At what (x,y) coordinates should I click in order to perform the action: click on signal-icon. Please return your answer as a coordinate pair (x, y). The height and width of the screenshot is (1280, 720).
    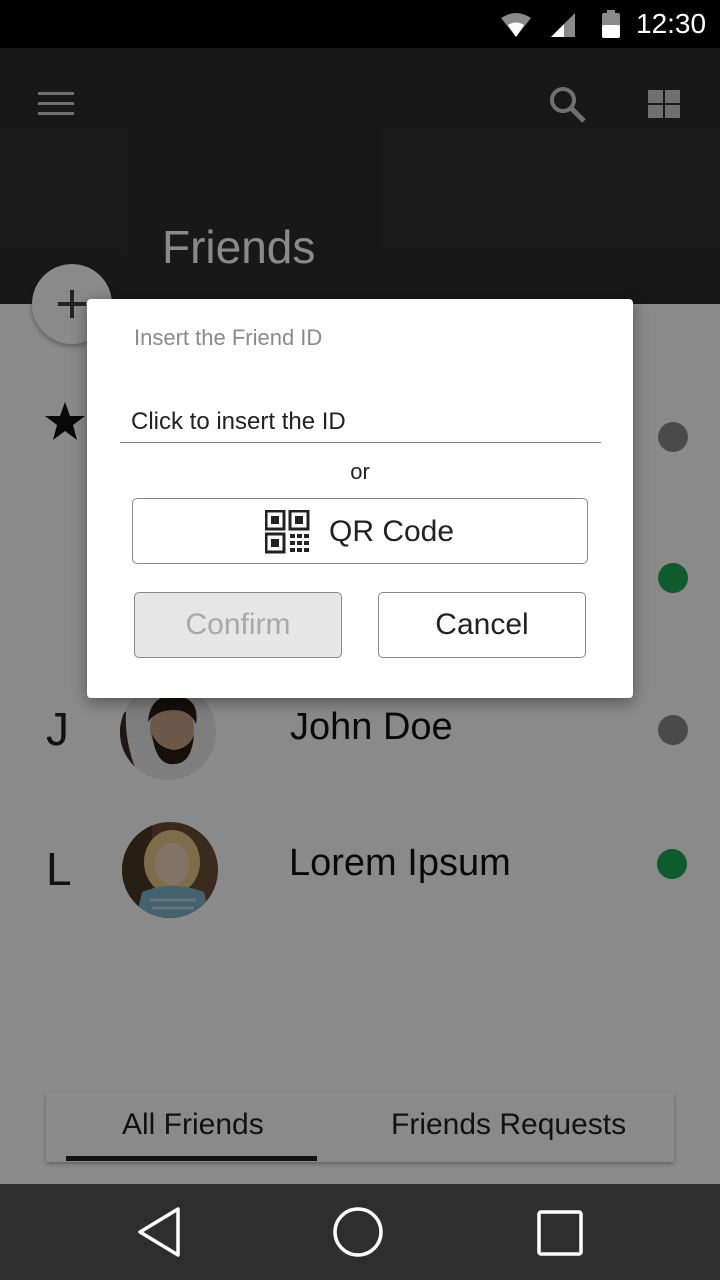
    Looking at the image, I should click on (563, 25).